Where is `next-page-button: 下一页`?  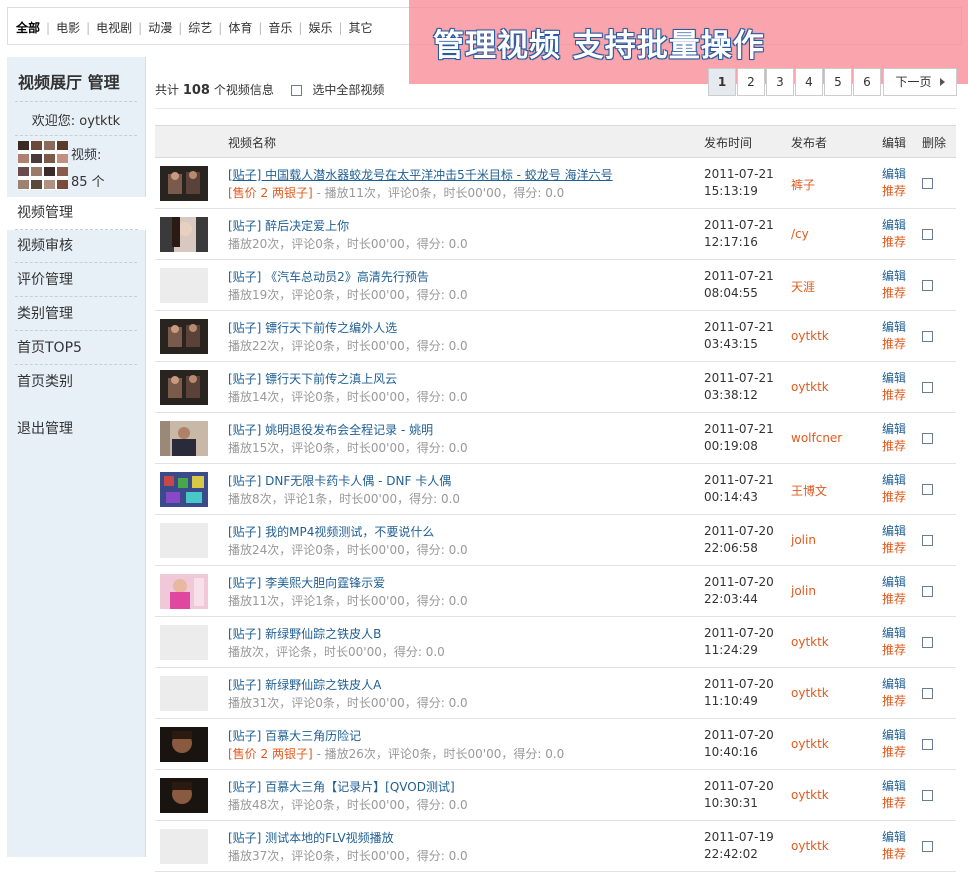
next-page-button: 下一页 is located at coordinates (920, 82).